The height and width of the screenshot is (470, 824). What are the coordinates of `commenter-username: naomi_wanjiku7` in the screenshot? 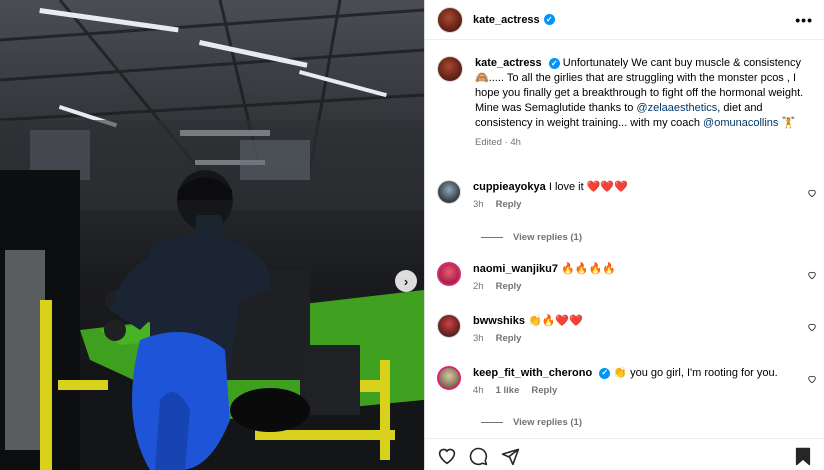 It's located at (515, 269).